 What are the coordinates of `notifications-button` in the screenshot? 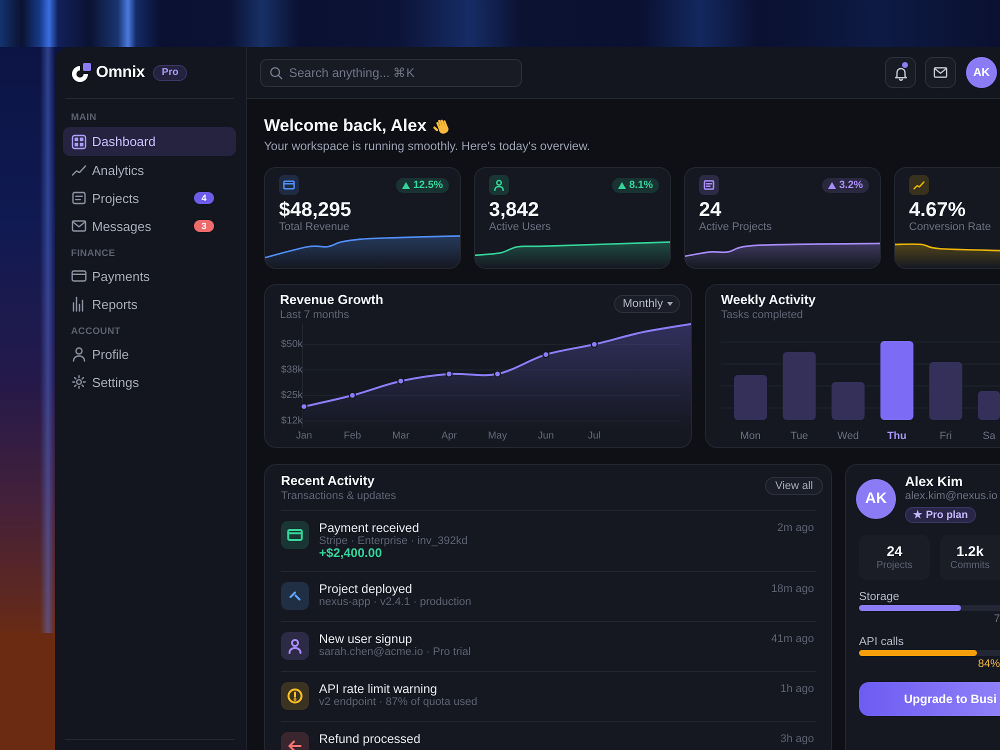 It's located at (900, 72).